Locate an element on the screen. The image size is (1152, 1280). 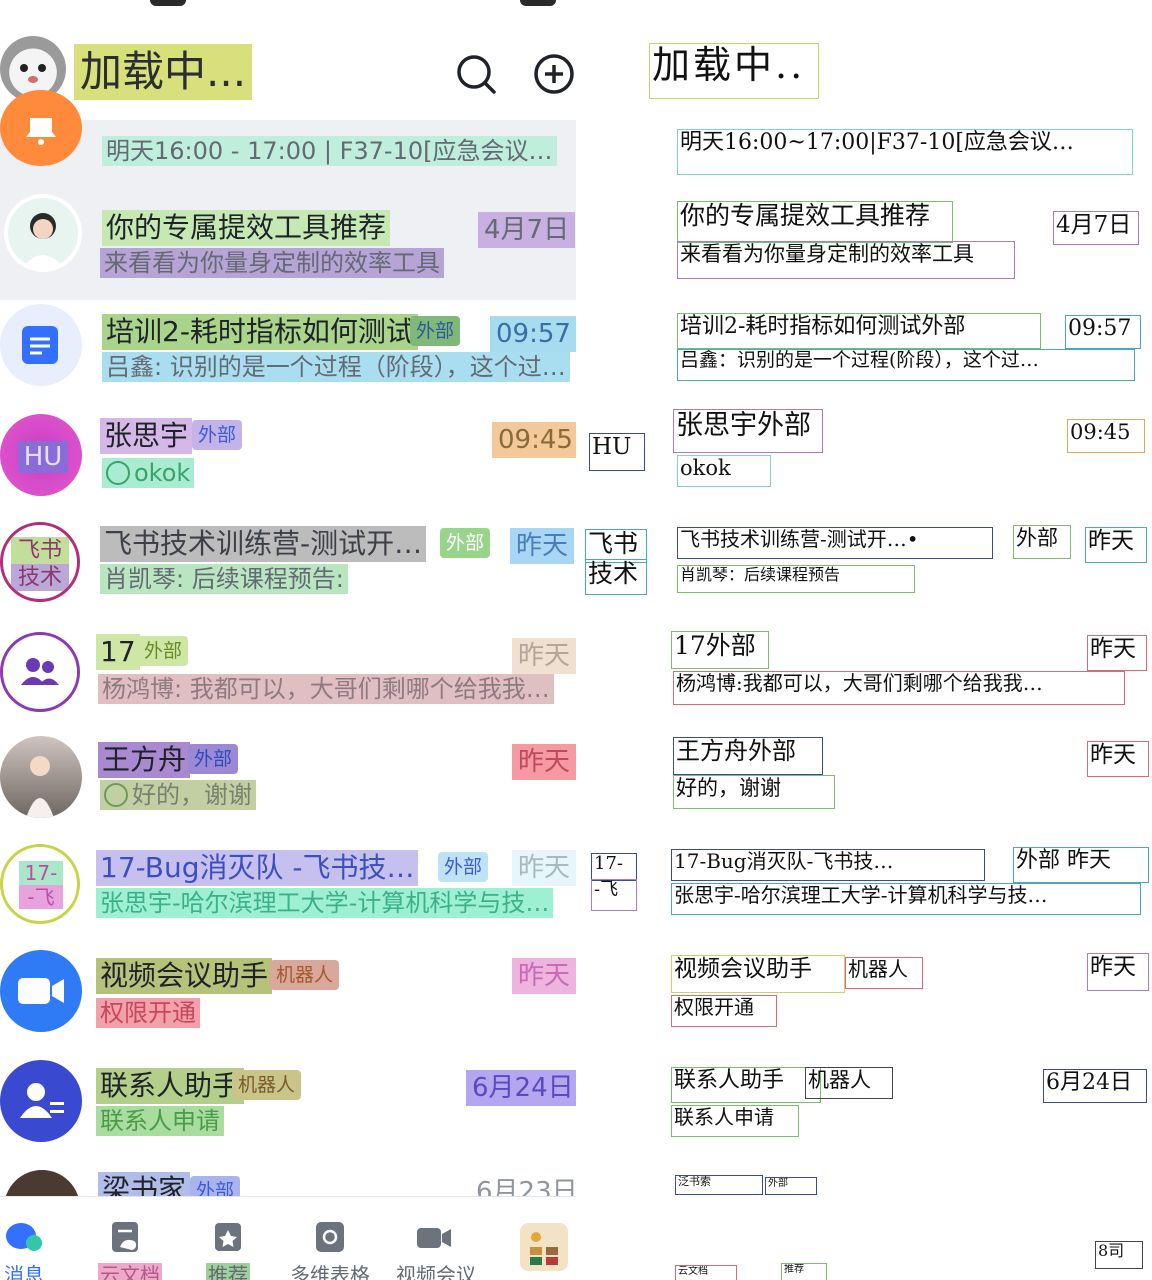
ocr-line: 肖凯琴：后续课程预告 is located at coordinates (796, 579).